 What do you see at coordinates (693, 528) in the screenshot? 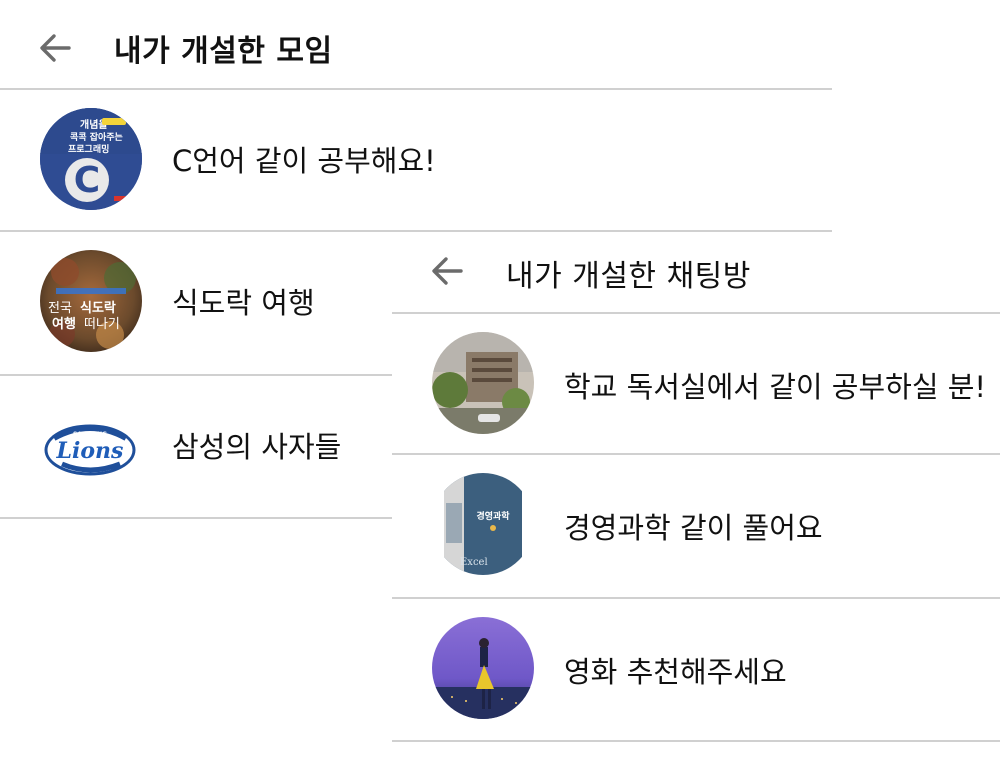
I see `chatroom-title: 경영과학 같이 풀어요` at bounding box center [693, 528].